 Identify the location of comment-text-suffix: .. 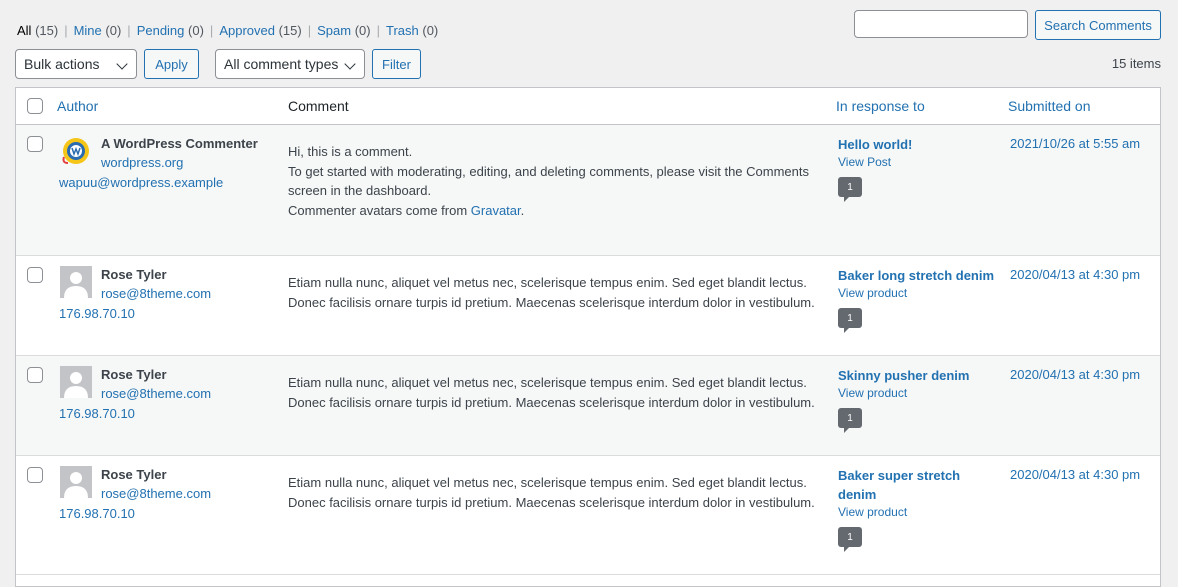
(522, 210).